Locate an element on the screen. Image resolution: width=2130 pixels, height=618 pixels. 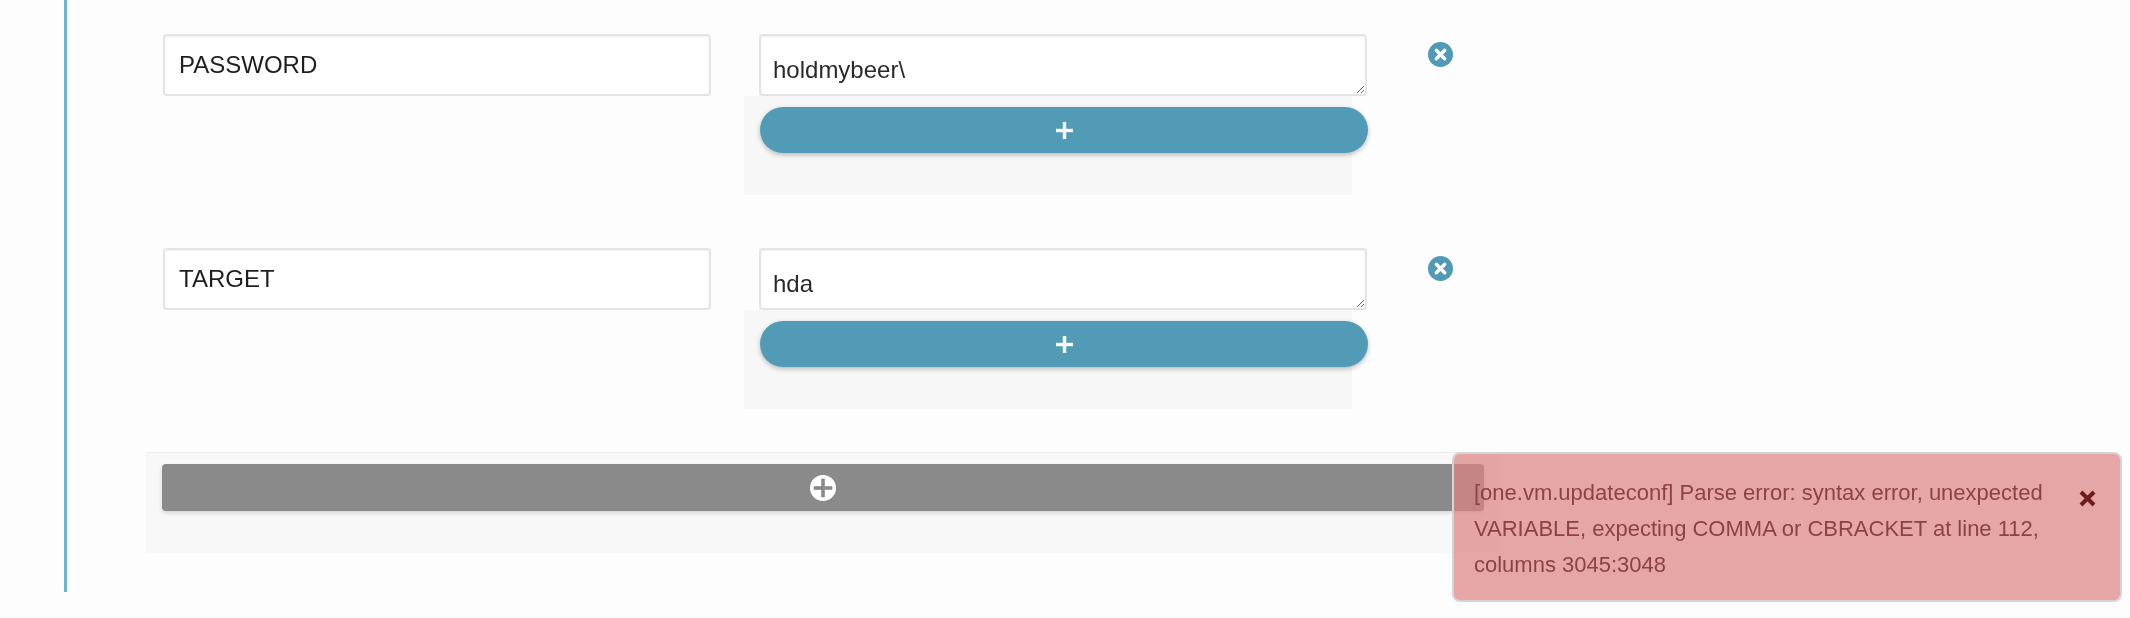
key-field: TARGET is located at coordinates (437, 279).